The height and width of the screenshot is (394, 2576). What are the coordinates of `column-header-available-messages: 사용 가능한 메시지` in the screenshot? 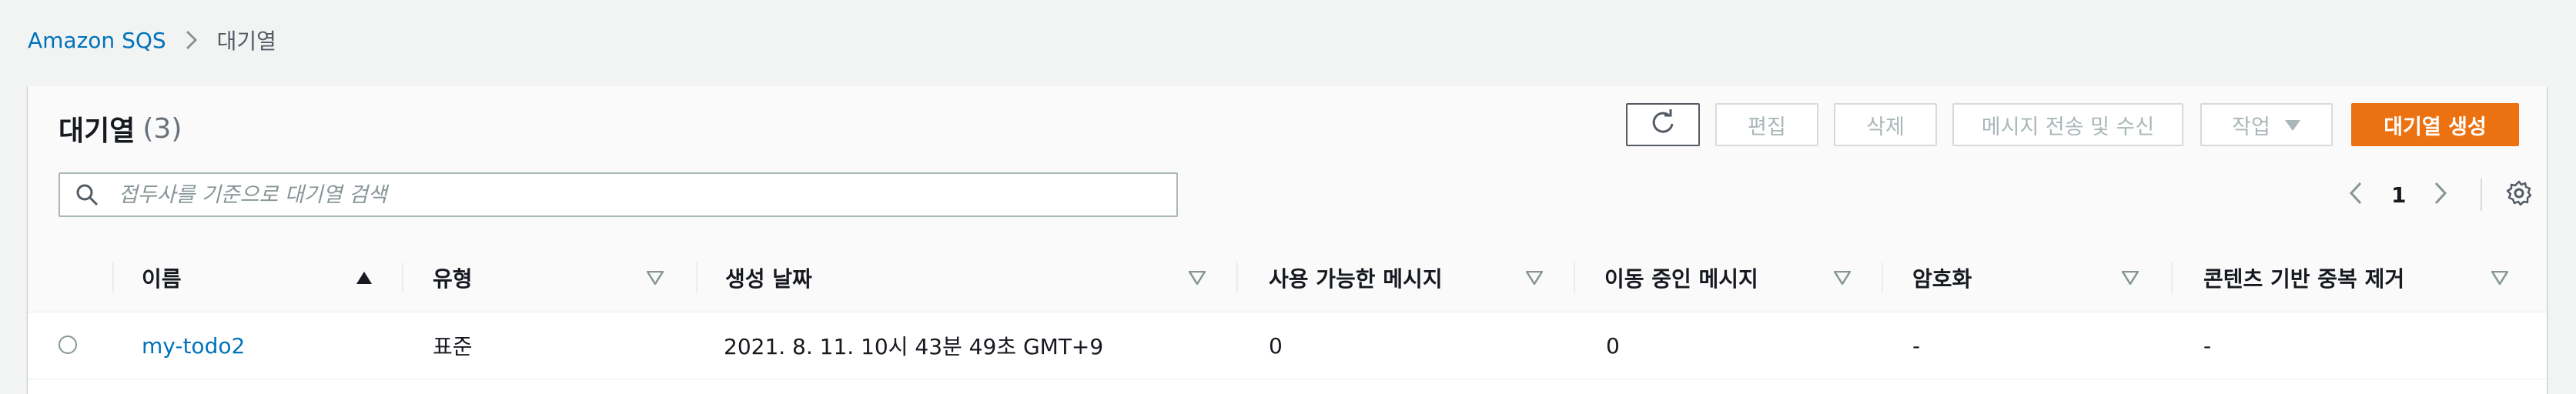 It's located at (1356, 278).